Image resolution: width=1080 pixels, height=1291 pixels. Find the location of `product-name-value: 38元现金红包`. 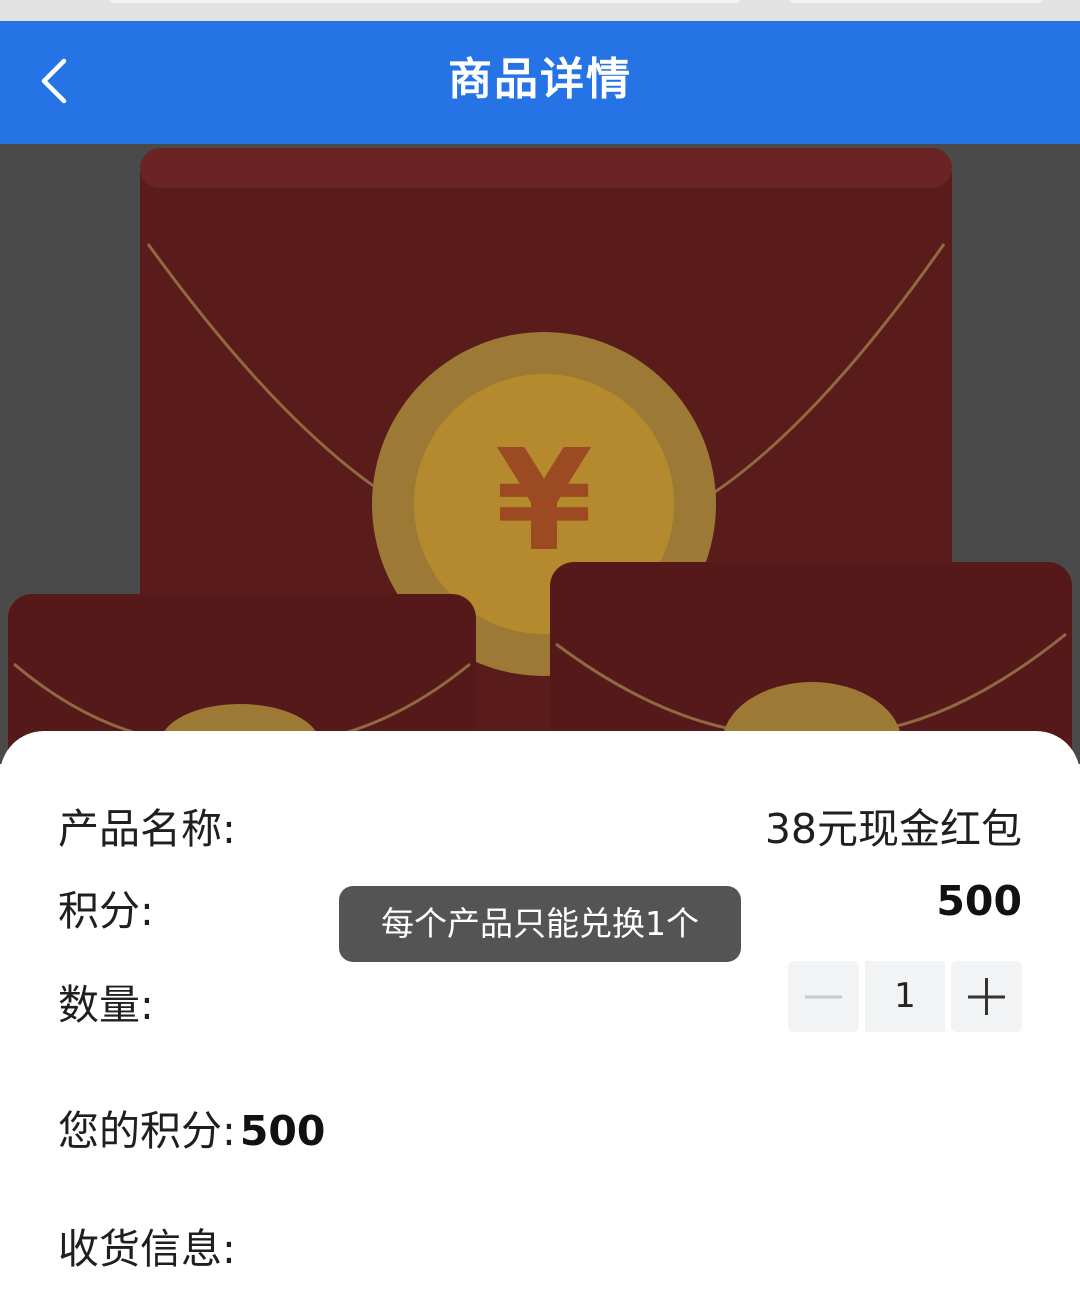

product-name-value: 38元现金红包 is located at coordinates (893, 829).